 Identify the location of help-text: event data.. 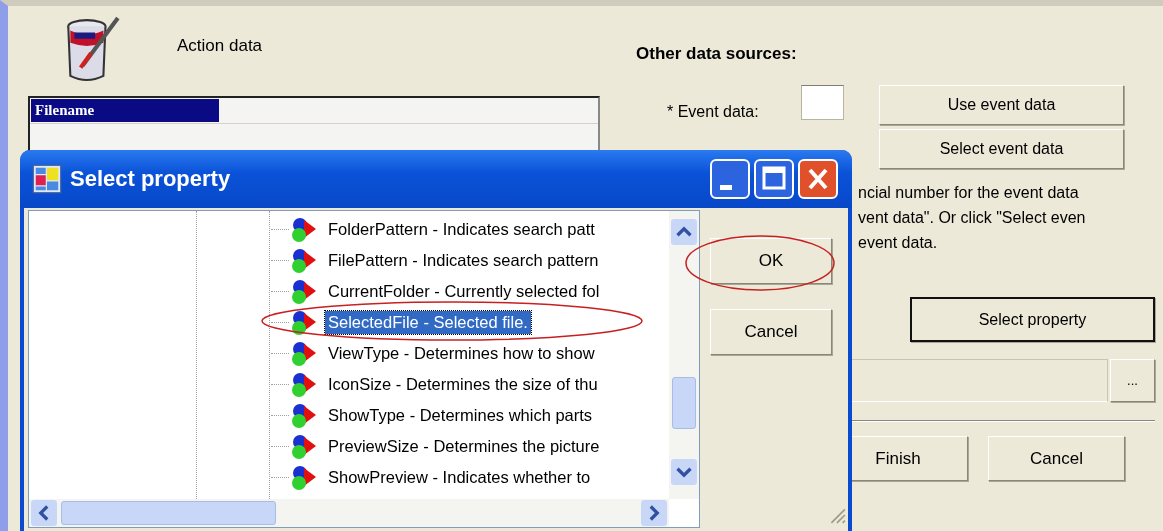
(898, 243).